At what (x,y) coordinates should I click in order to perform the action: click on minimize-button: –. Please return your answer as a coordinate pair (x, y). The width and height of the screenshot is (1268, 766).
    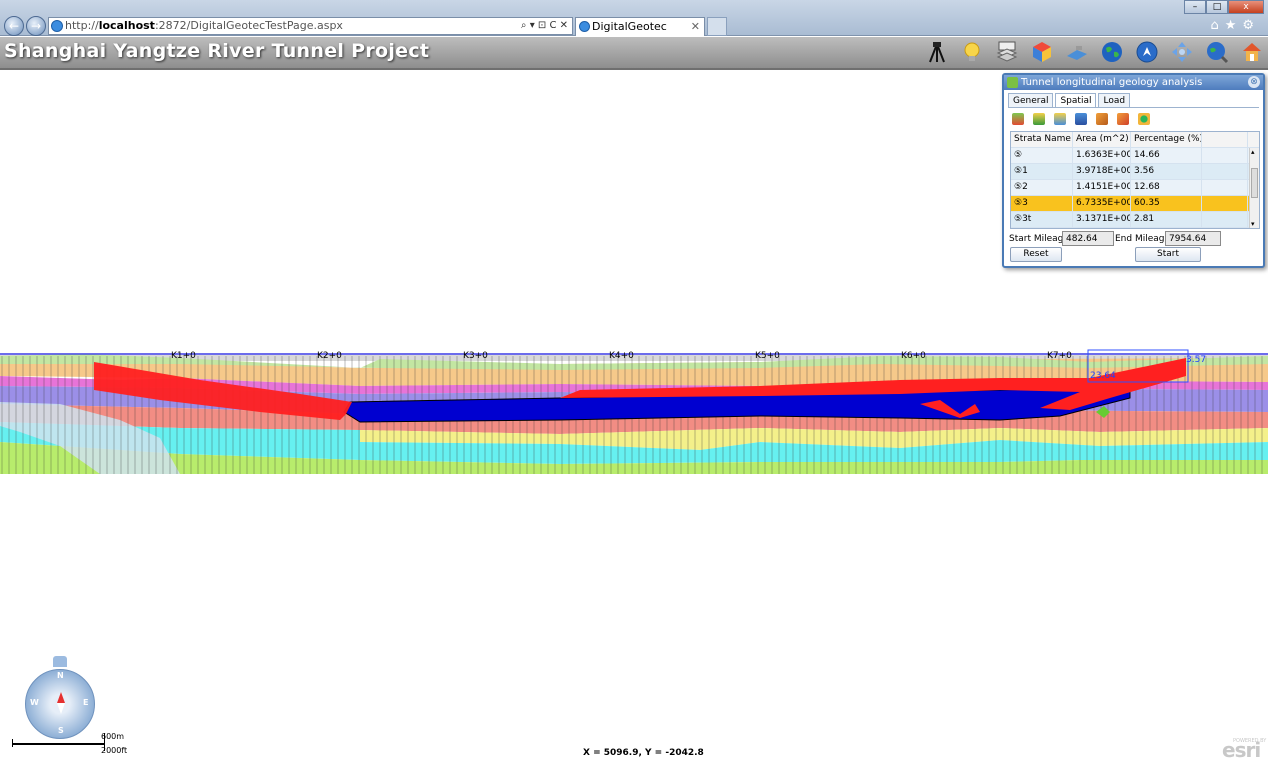
    Looking at the image, I should click on (1195, 7).